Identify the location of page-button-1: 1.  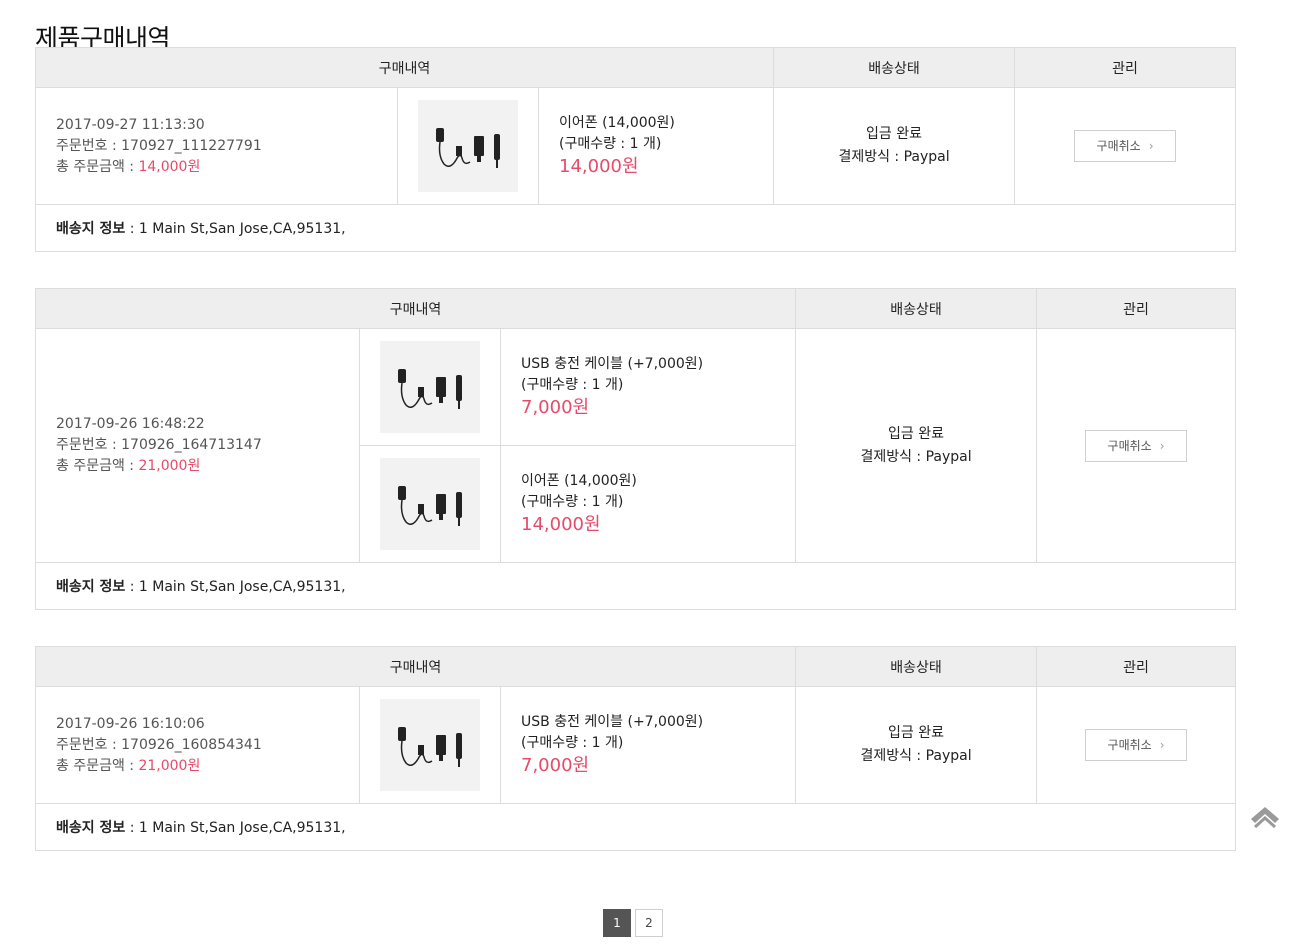
(617, 923).